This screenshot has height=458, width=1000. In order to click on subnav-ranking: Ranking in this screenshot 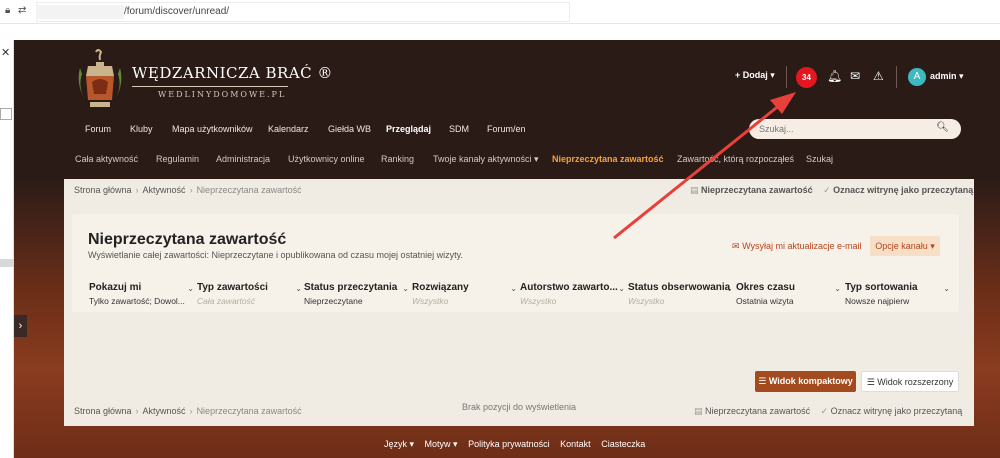, I will do `click(397, 159)`.